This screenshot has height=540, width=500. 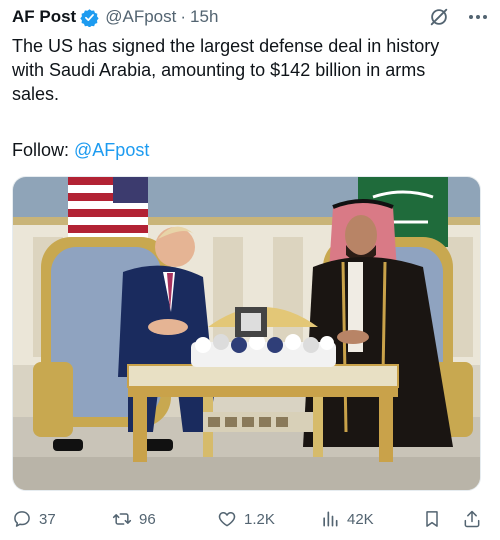 What do you see at coordinates (432, 519) in the screenshot?
I see `bookmark-icon` at bounding box center [432, 519].